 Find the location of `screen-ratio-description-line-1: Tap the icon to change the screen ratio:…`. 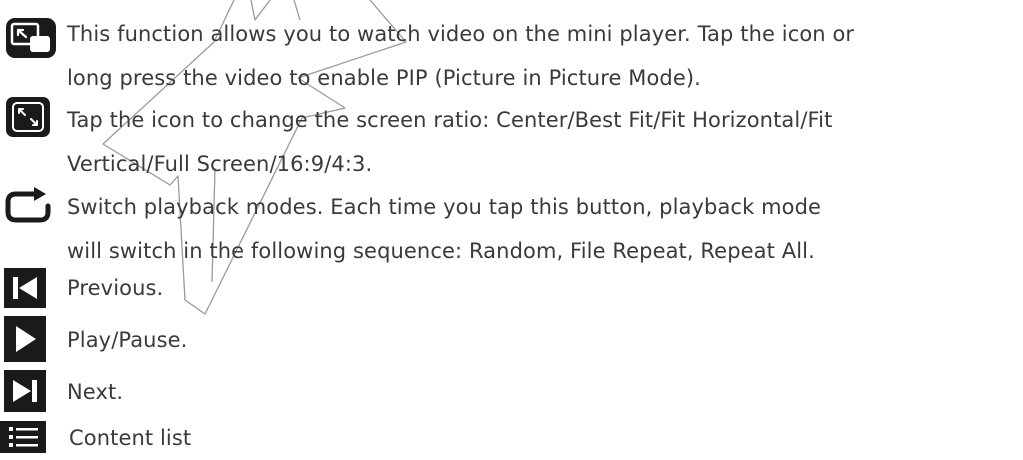

screen-ratio-description-line-1: Tap the icon to change the screen ratio:… is located at coordinates (450, 120).